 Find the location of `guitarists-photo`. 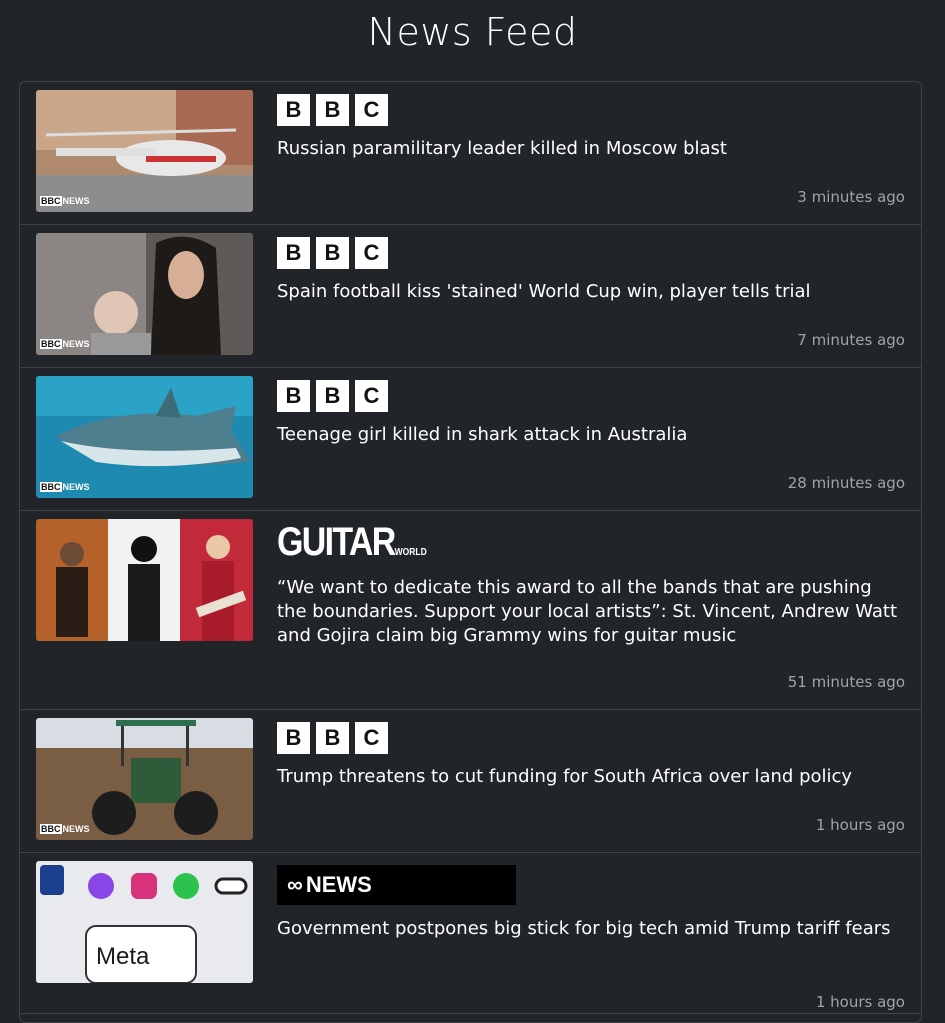

guitarists-photo is located at coordinates (144, 580).